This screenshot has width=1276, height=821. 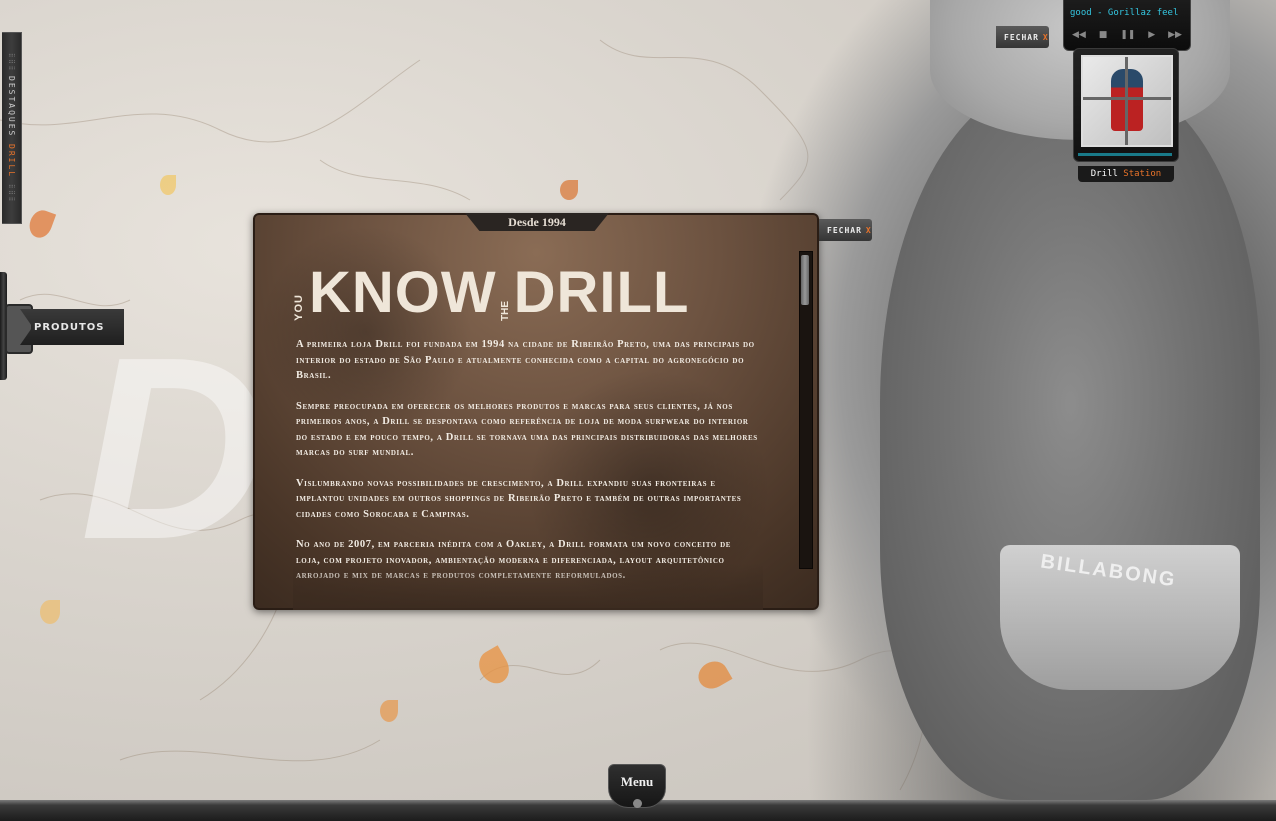 I want to click on menu-button: Menu, so click(x=637, y=786).